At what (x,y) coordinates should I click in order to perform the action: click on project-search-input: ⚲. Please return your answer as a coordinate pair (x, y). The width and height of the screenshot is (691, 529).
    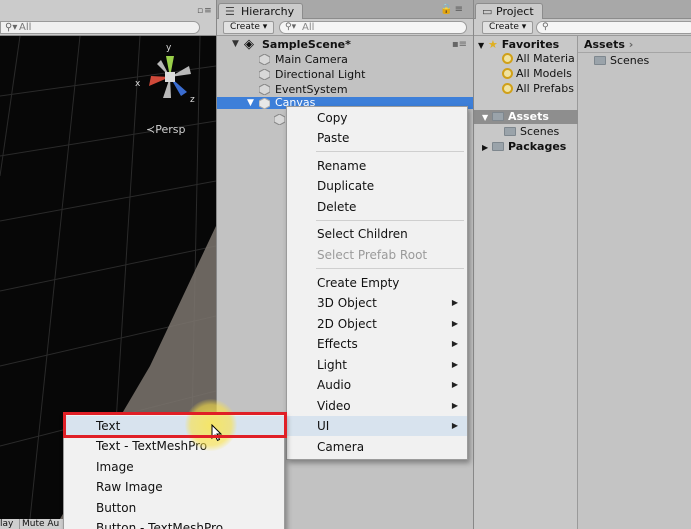
    Looking at the image, I should click on (613, 27).